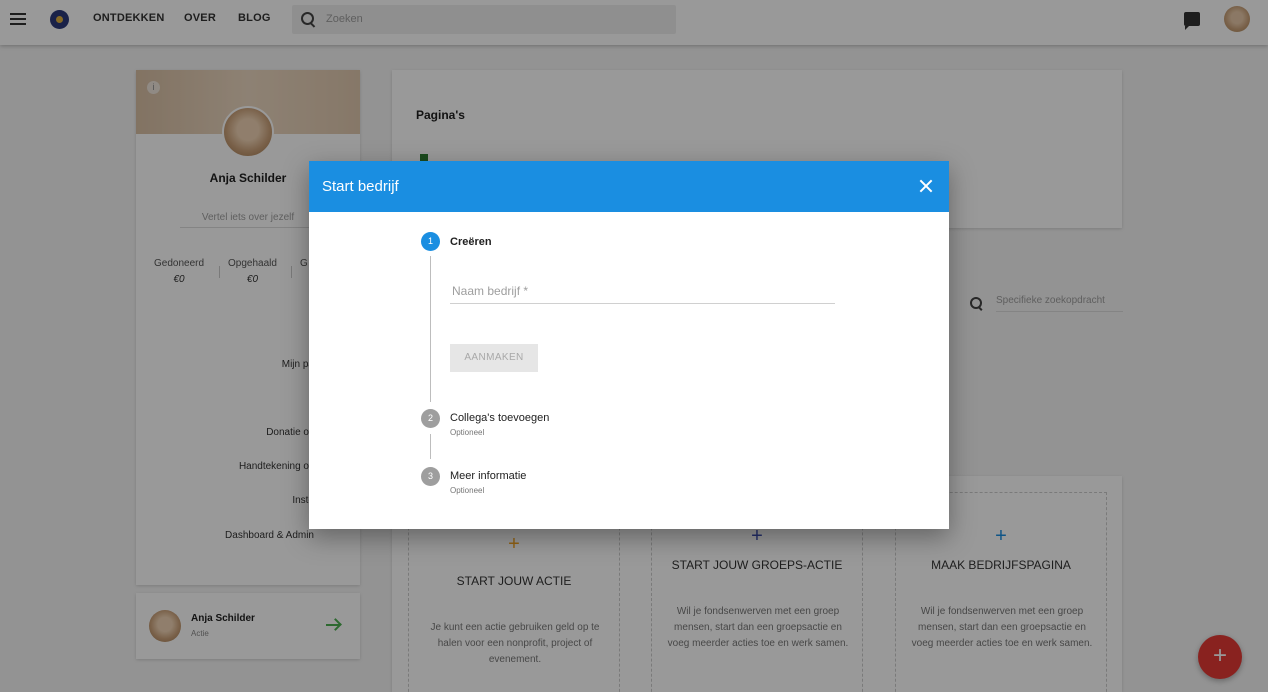 The height and width of the screenshot is (692, 1268). I want to click on step-2-indicator: 2, so click(430, 418).